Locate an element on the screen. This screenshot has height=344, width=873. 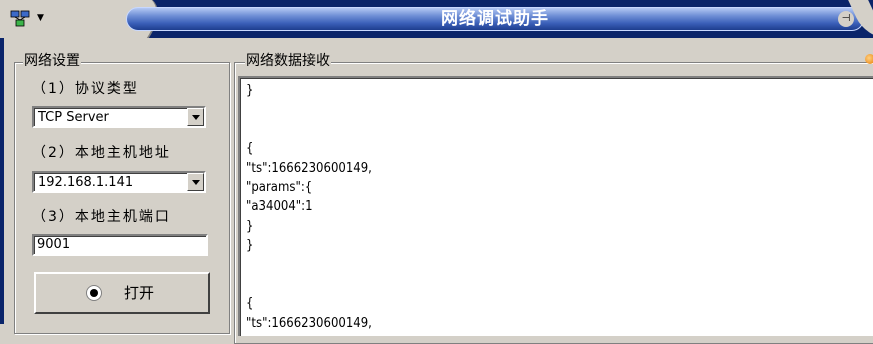
protocol-dropdown-button is located at coordinates (195, 117).